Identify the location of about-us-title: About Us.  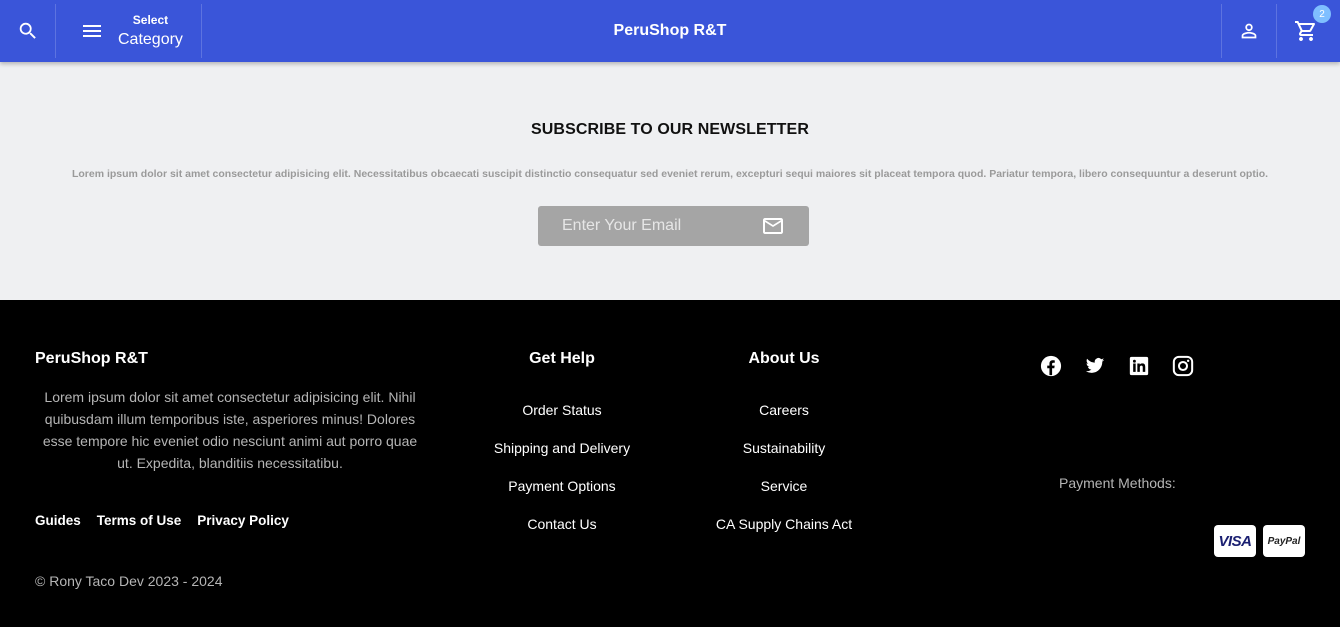
(784, 358).